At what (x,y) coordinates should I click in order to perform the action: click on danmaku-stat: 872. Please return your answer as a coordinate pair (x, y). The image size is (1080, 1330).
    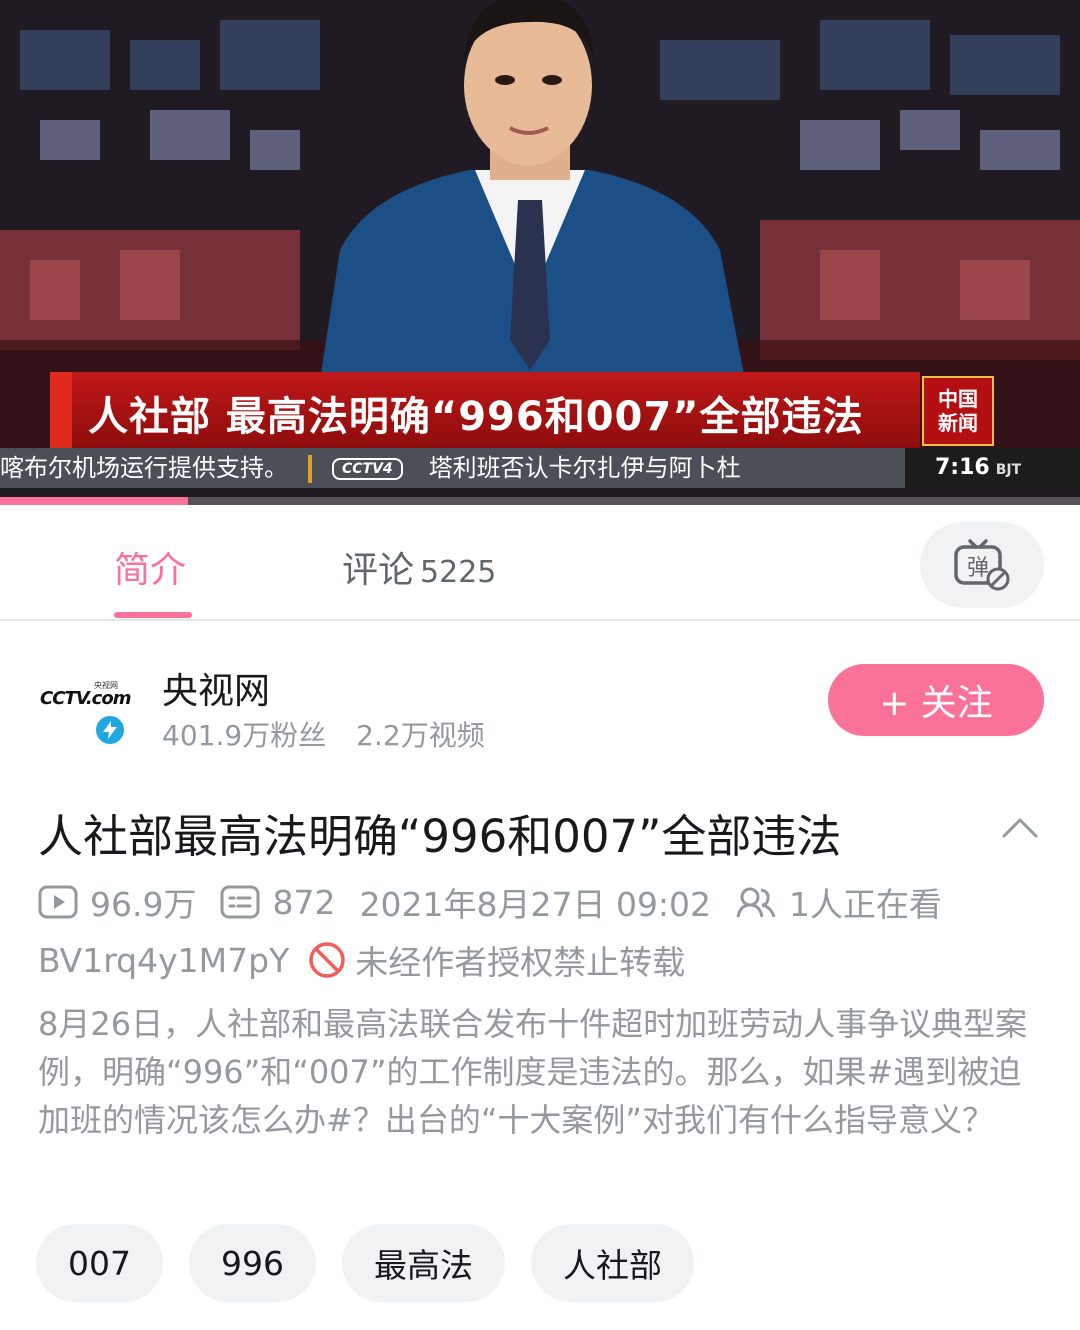
    Looking at the image, I should click on (277, 902).